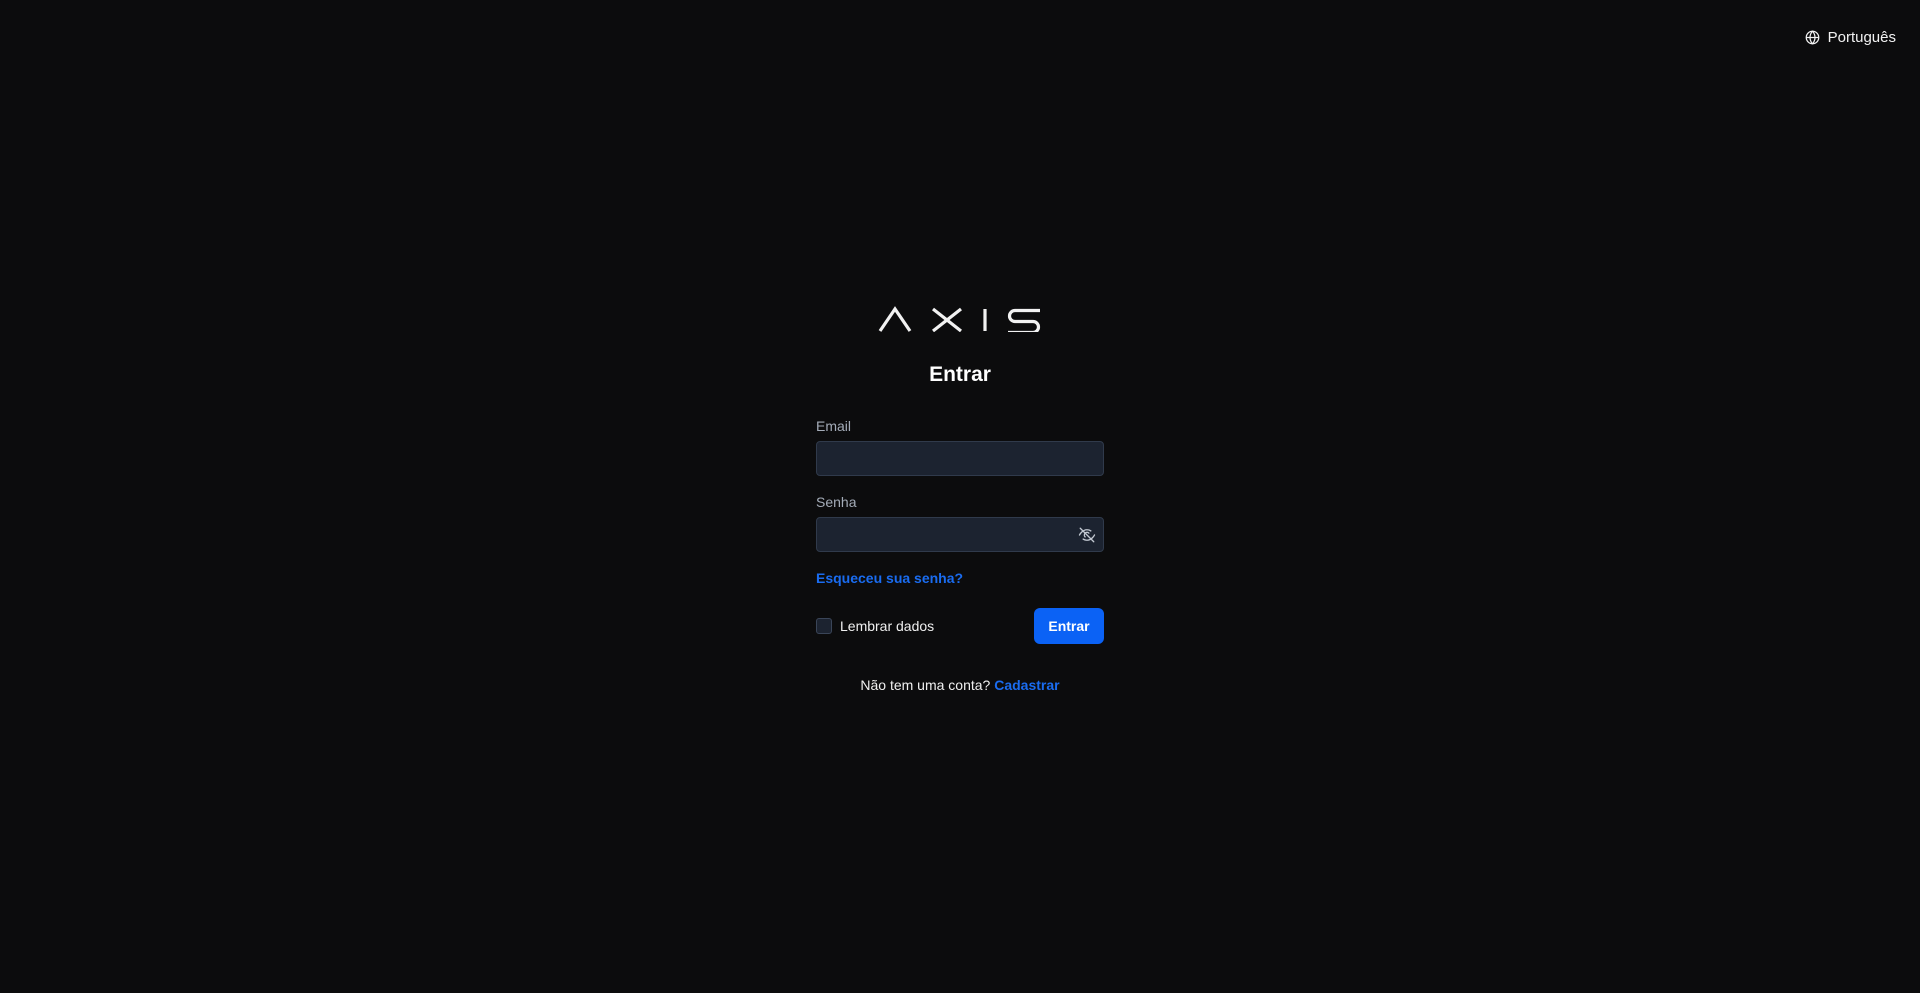 This screenshot has width=1920, height=993. What do you see at coordinates (824, 626) in the screenshot?
I see `remember-checkbox` at bounding box center [824, 626].